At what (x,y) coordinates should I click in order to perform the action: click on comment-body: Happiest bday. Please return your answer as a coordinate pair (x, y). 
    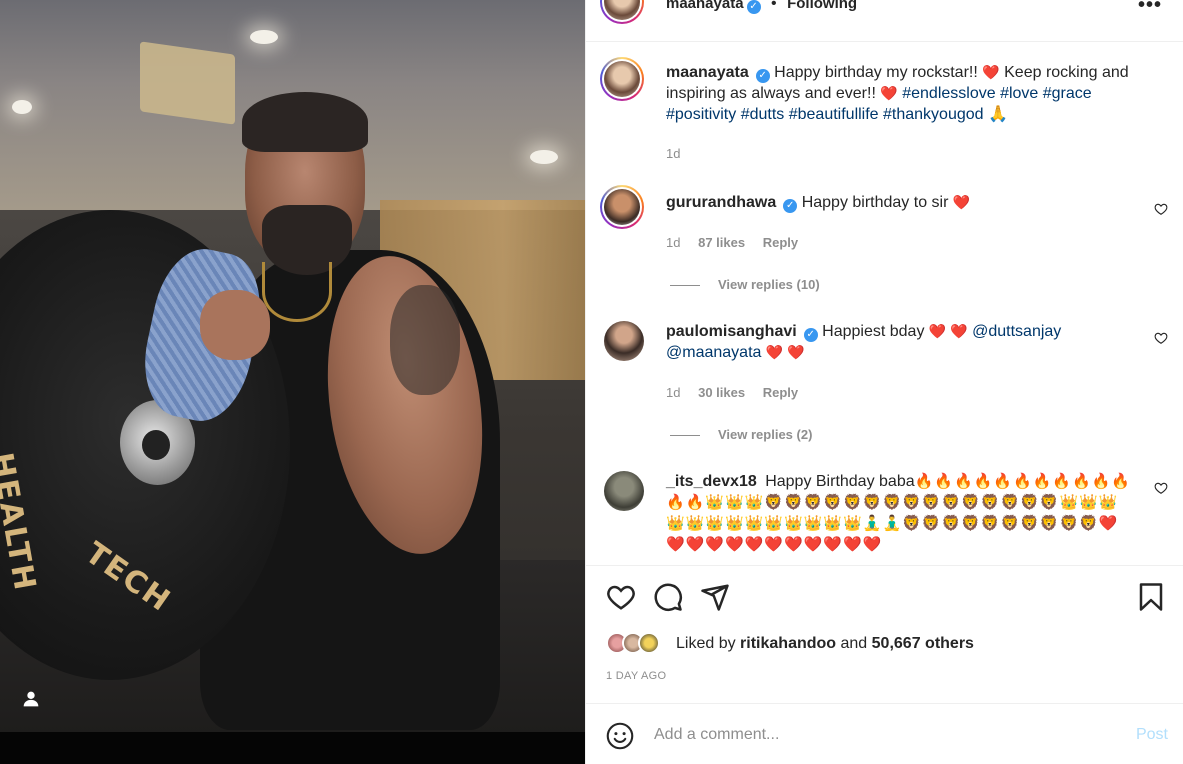
    Looking at the image, I should click on (875, 331).